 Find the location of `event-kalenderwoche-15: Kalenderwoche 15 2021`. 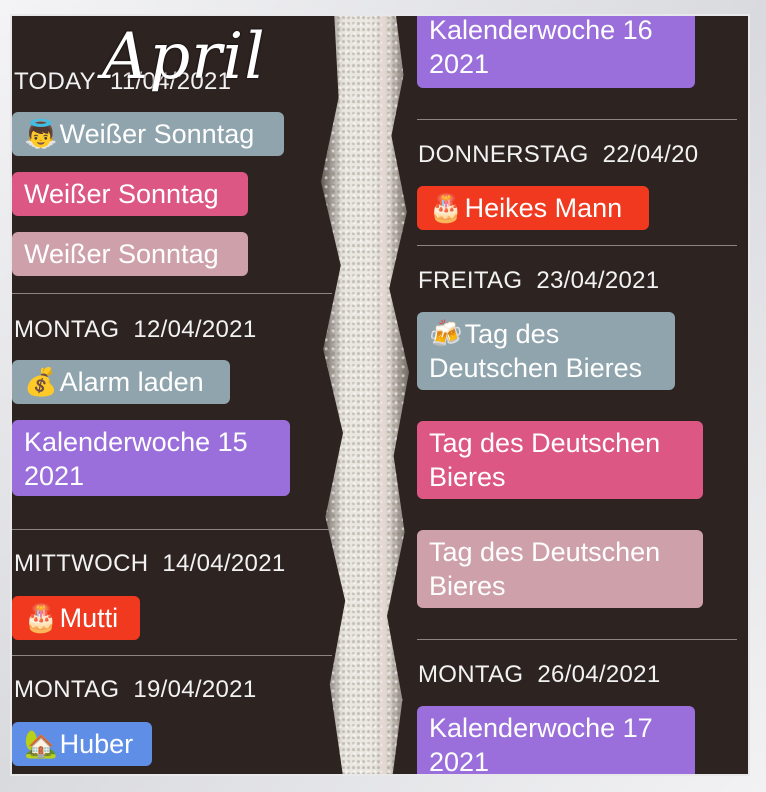

event-kalenderwoche-15: Kalenderwoche 15 2021 is located at coordinates (151, 458).